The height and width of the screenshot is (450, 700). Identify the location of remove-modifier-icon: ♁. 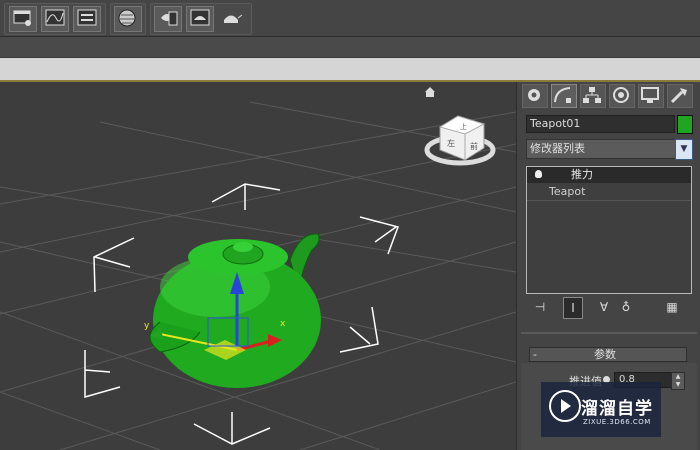
(626, 307).